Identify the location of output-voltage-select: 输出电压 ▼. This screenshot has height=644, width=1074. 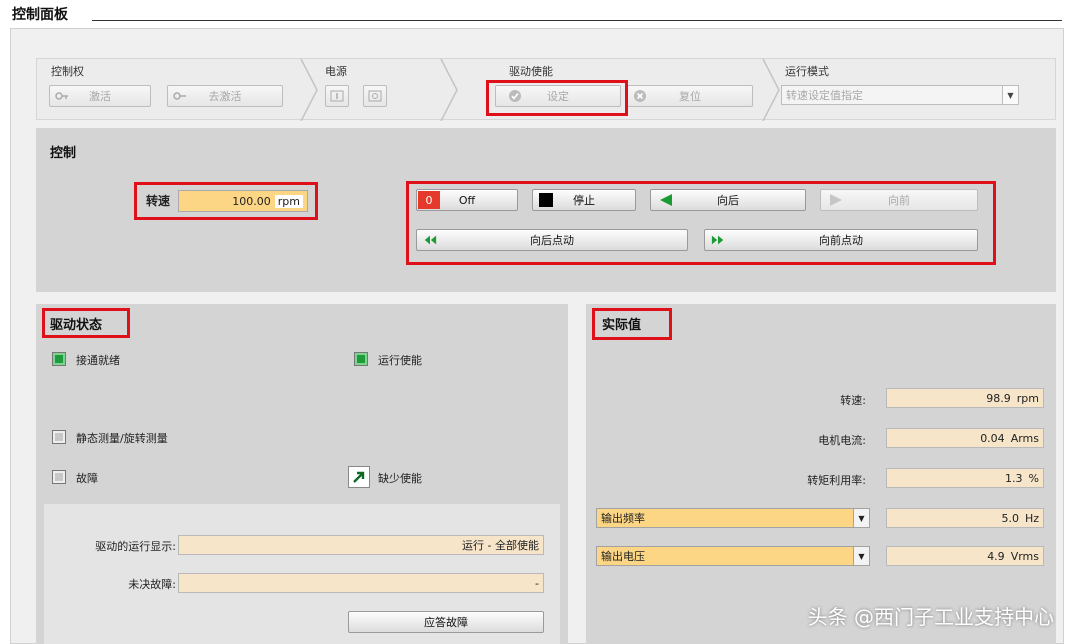
(733, 556).